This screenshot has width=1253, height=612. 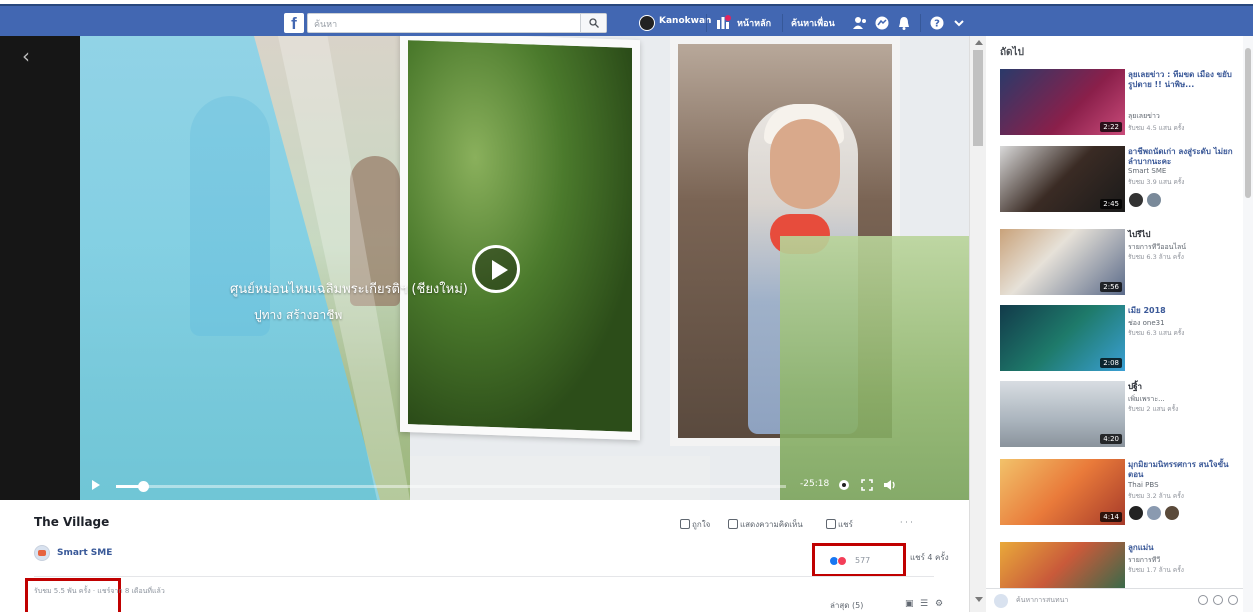 What do you see at coordinates (1233, 600) in the screenshot?
I see `chat-settings-icon` at bounding box center [1233, 600].